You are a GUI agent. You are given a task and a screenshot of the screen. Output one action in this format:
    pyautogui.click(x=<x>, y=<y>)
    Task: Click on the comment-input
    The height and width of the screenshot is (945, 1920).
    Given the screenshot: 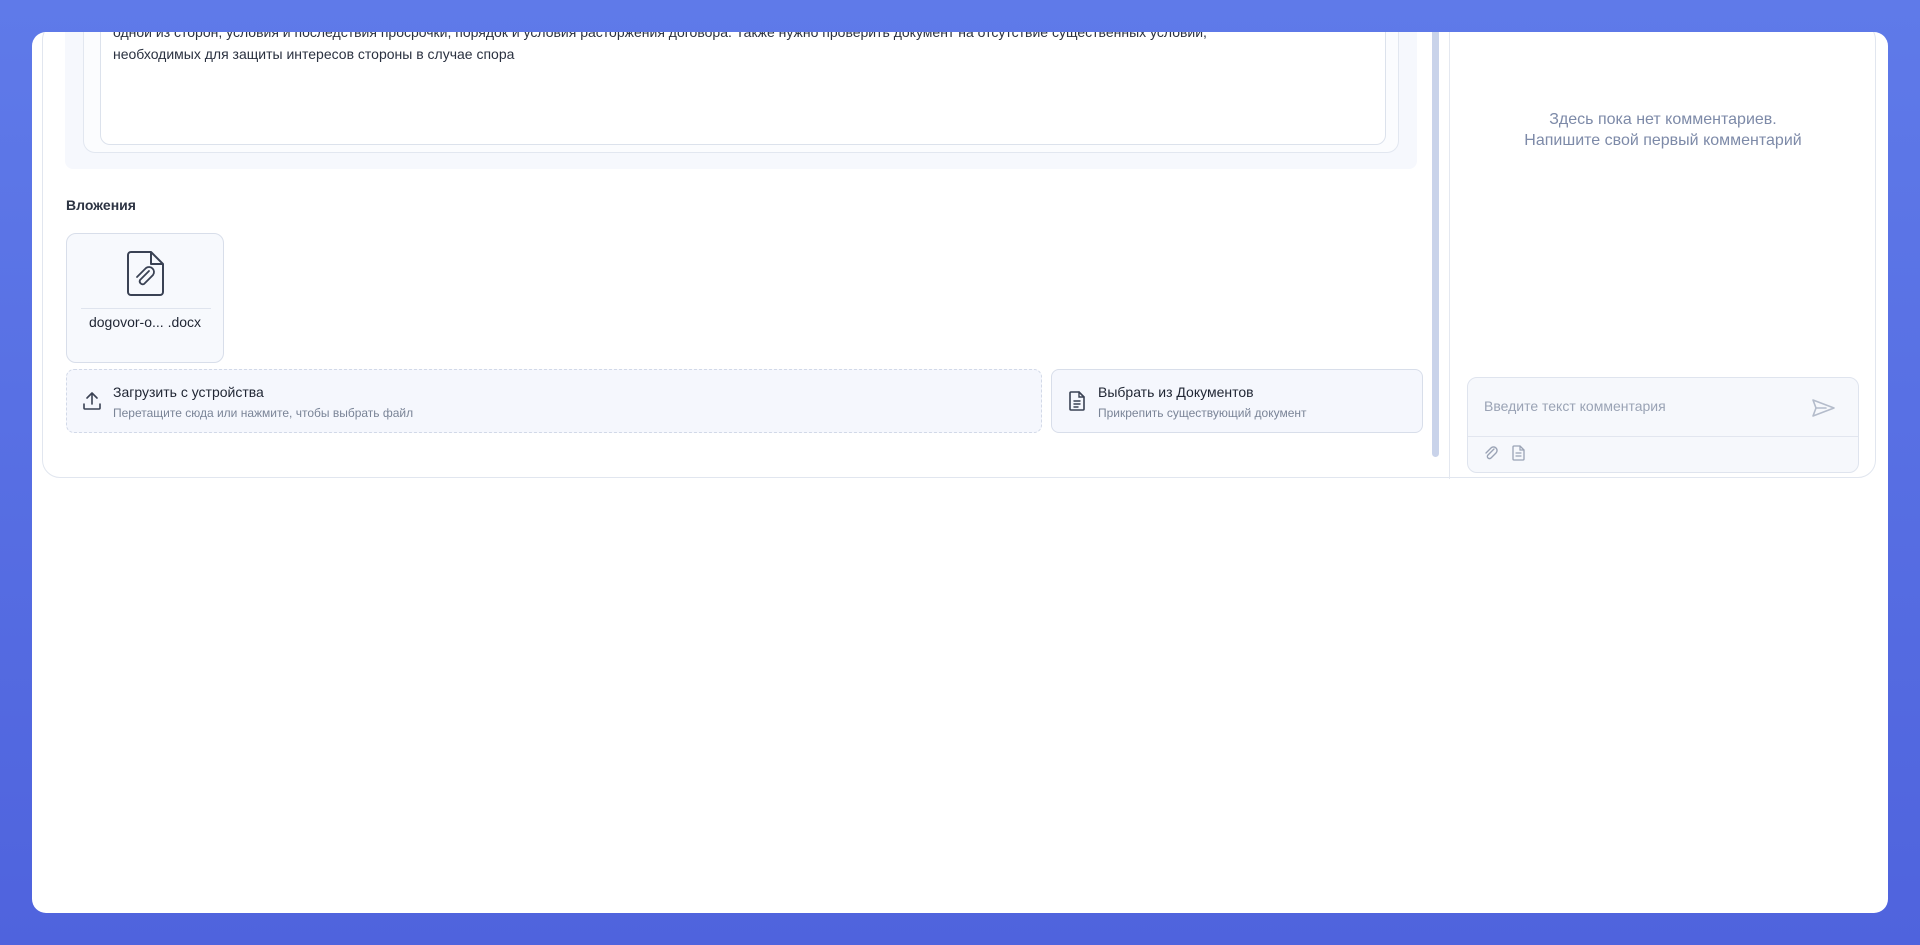 What is the action you would take?
    pyautogui.click(x=1644, y=406)
    